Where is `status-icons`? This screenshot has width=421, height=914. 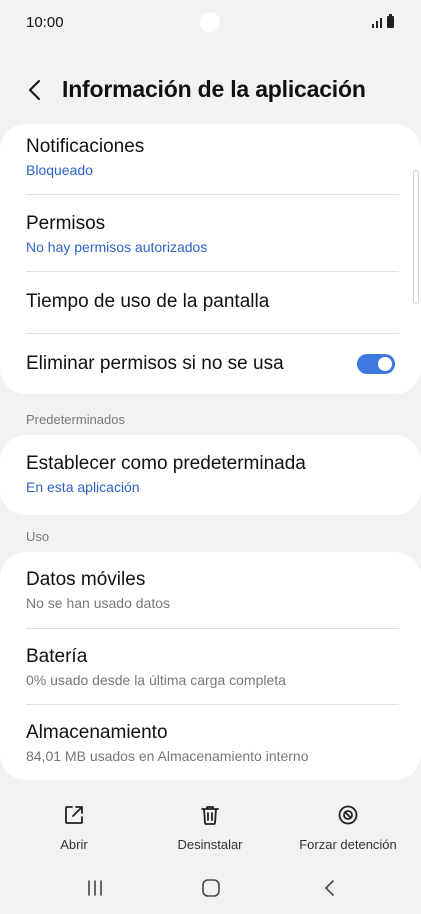
status-icons is located at coordinates (383, 21).